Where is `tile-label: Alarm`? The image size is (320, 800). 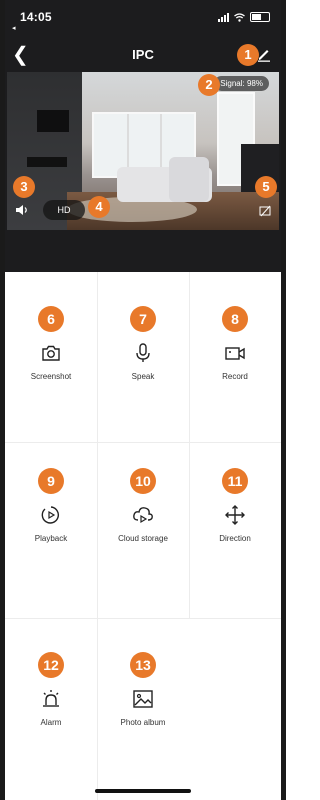 tile-label: Alarm is located at coordinates (51, 722).